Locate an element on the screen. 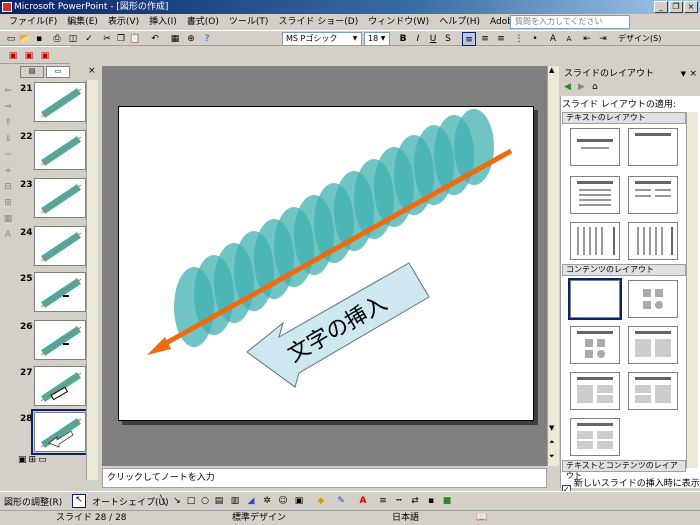 This screenshot has width=700, height=525. help-icon: ? is located at coordinates (207, 39).